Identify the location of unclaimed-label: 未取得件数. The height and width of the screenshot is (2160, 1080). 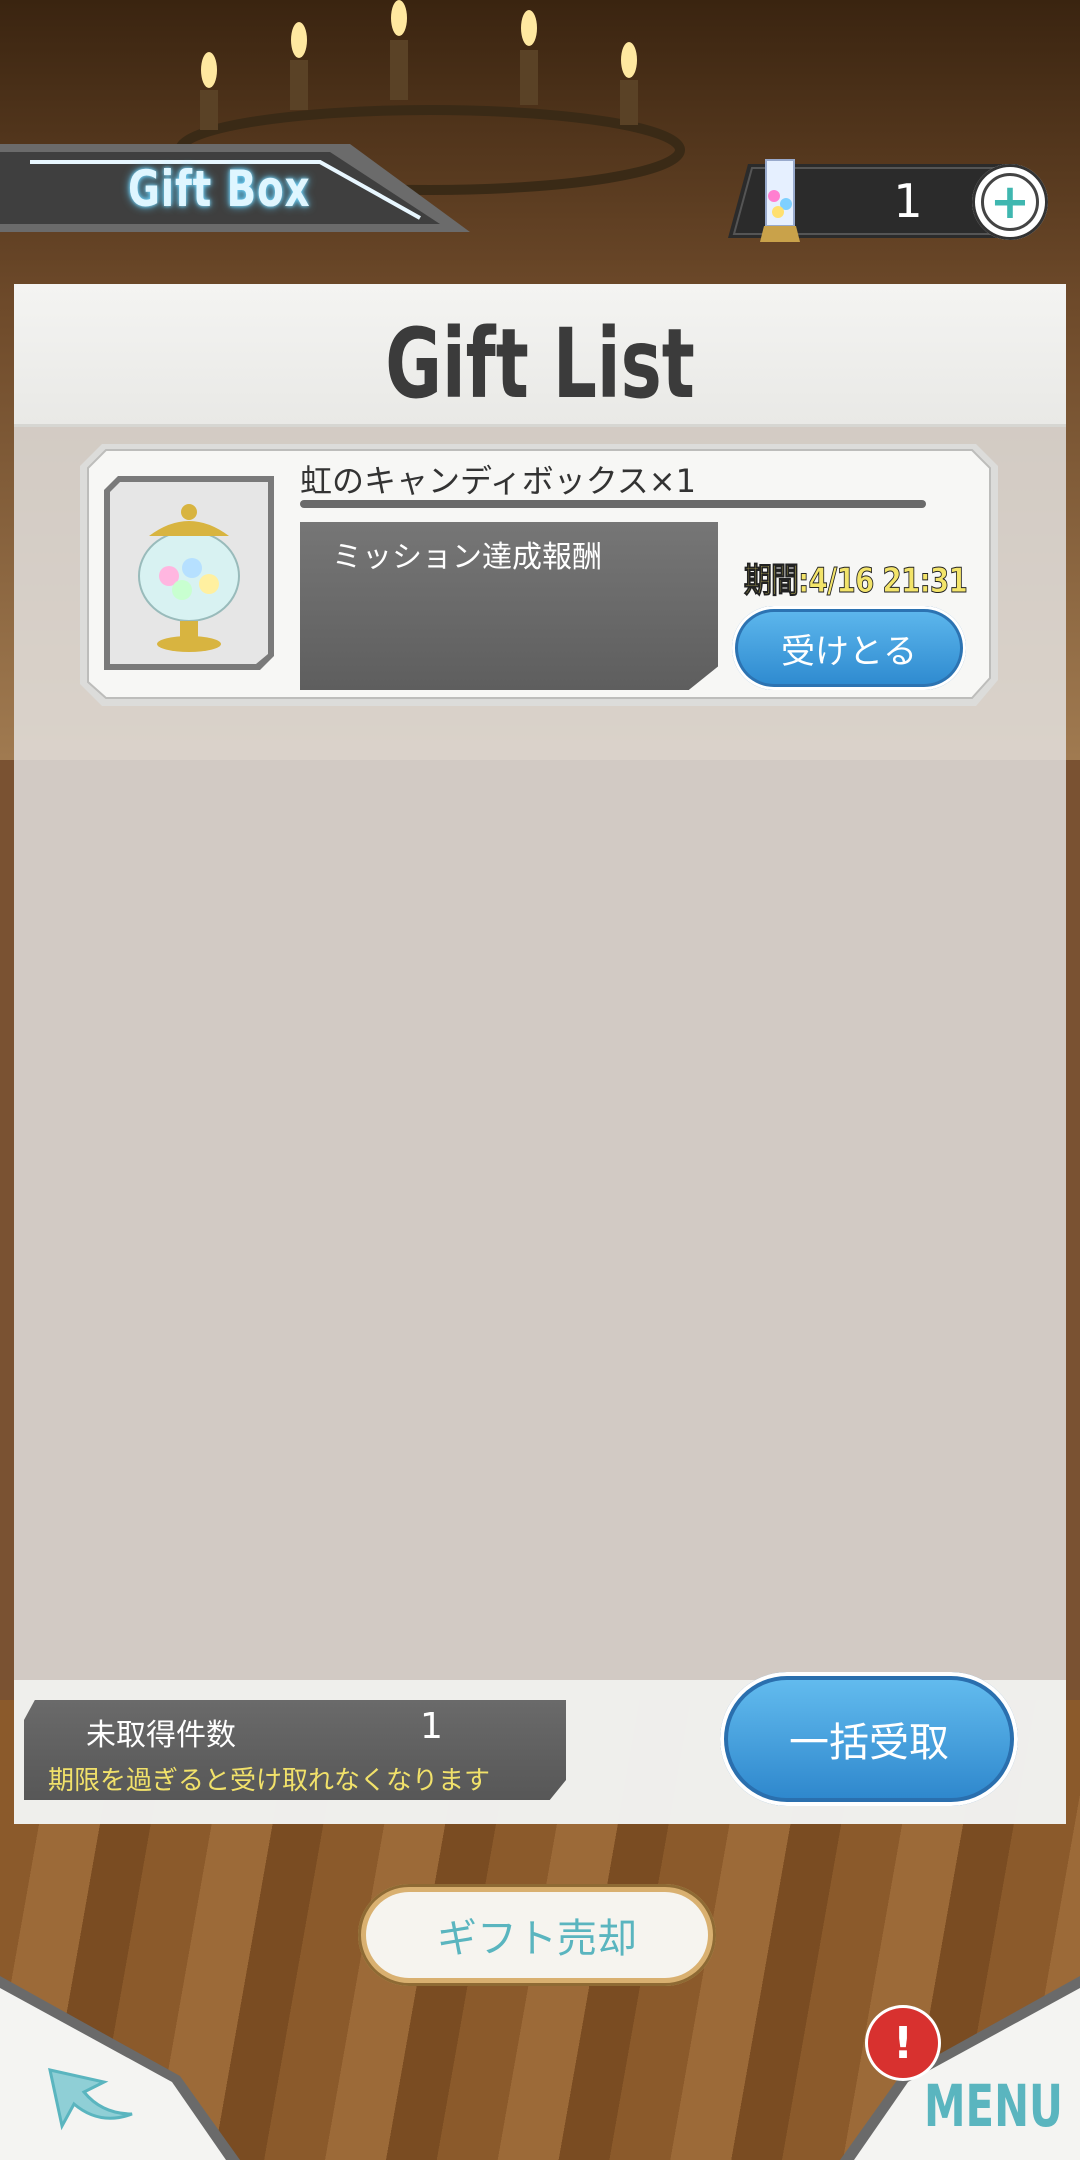
(161, 1735).